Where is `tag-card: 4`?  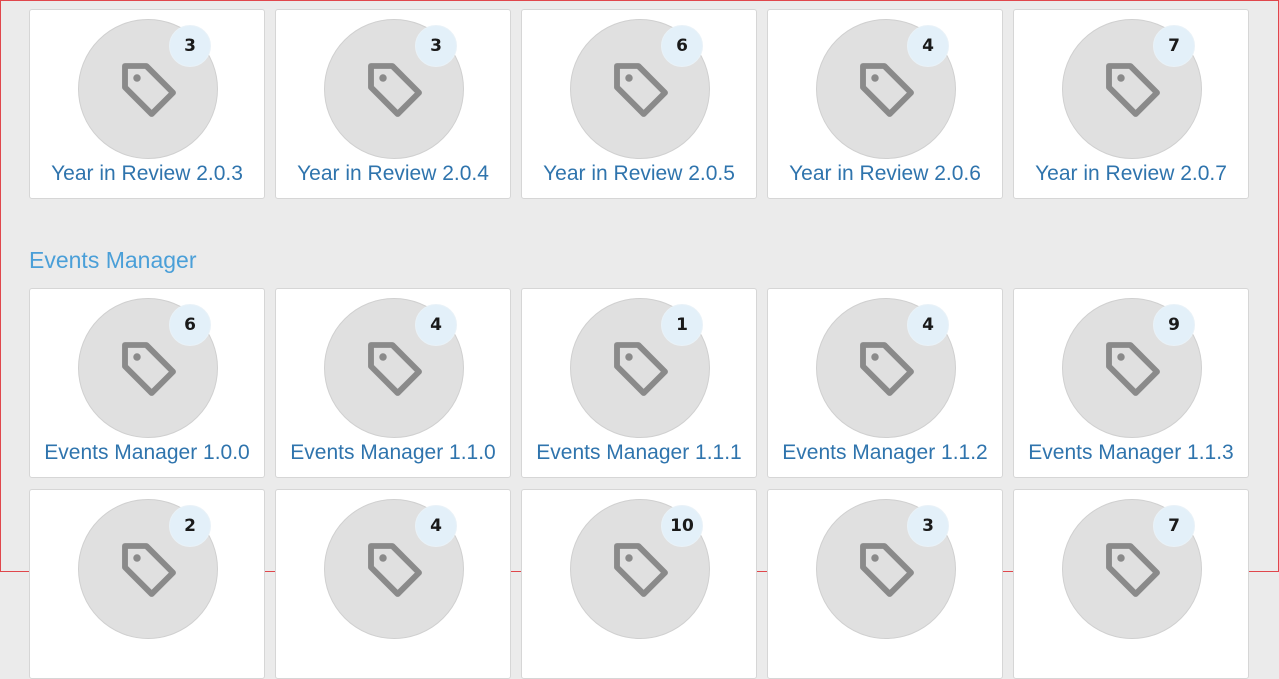
tag-card: 4 is located at coordinates (393, 584).